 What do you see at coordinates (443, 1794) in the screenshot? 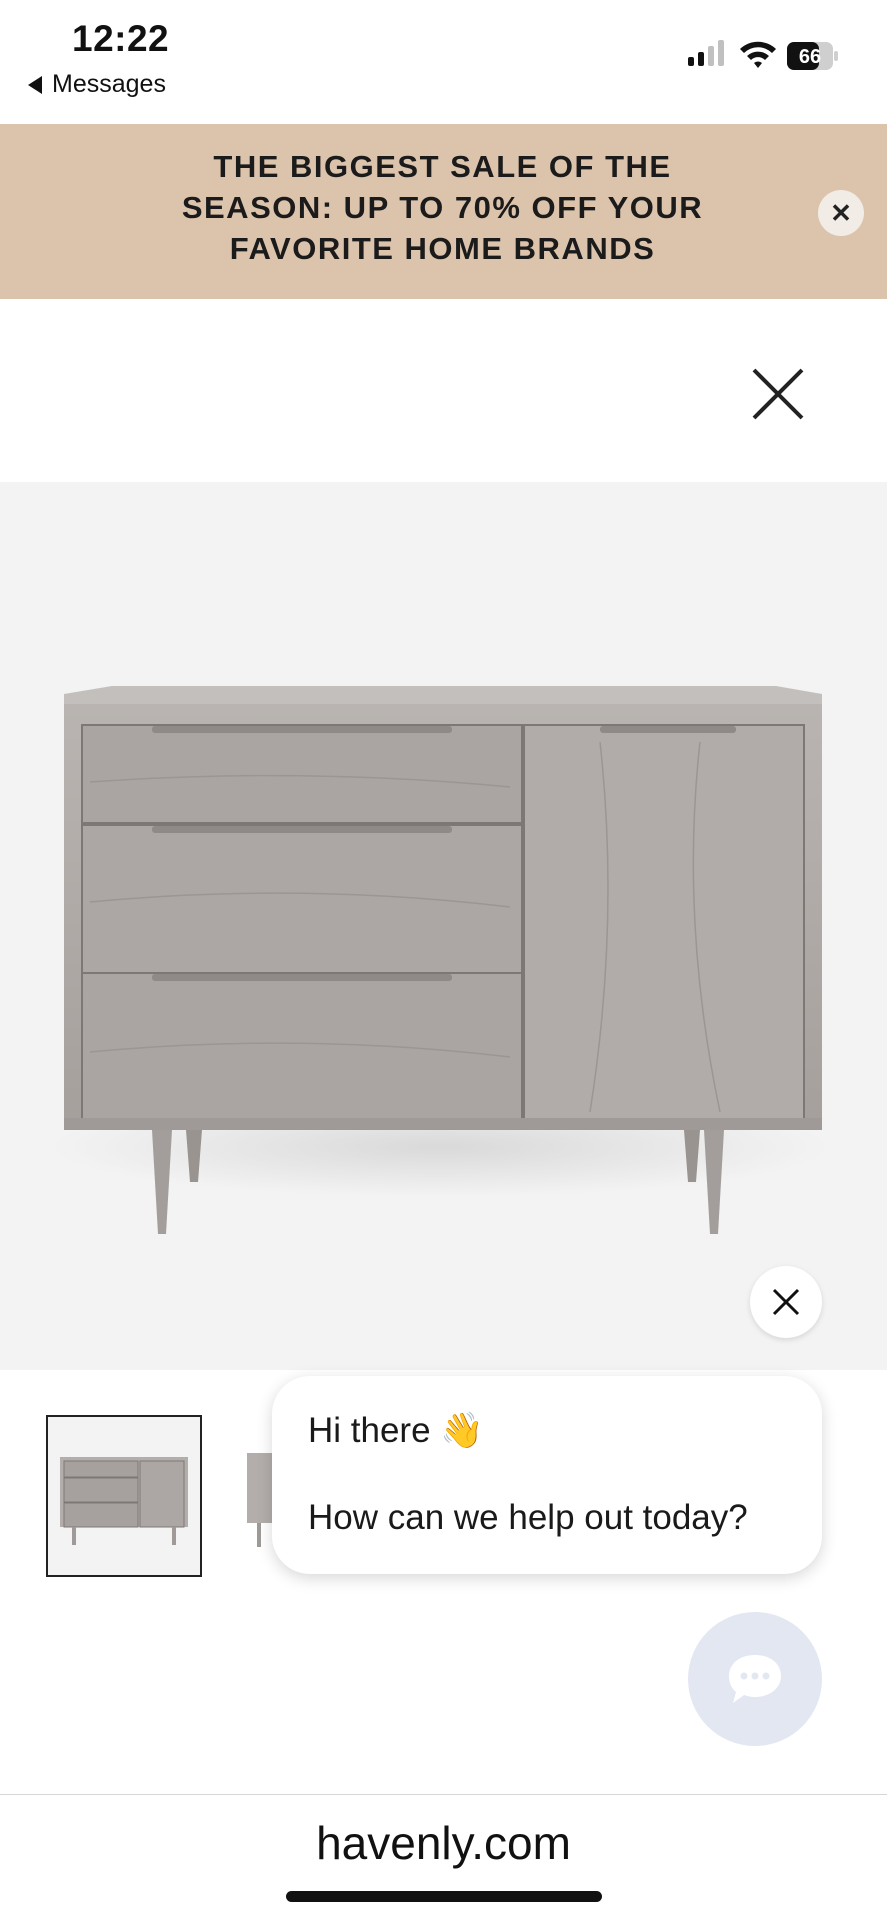
I see `url-bar-divider` at bounding box center [443, 1794].